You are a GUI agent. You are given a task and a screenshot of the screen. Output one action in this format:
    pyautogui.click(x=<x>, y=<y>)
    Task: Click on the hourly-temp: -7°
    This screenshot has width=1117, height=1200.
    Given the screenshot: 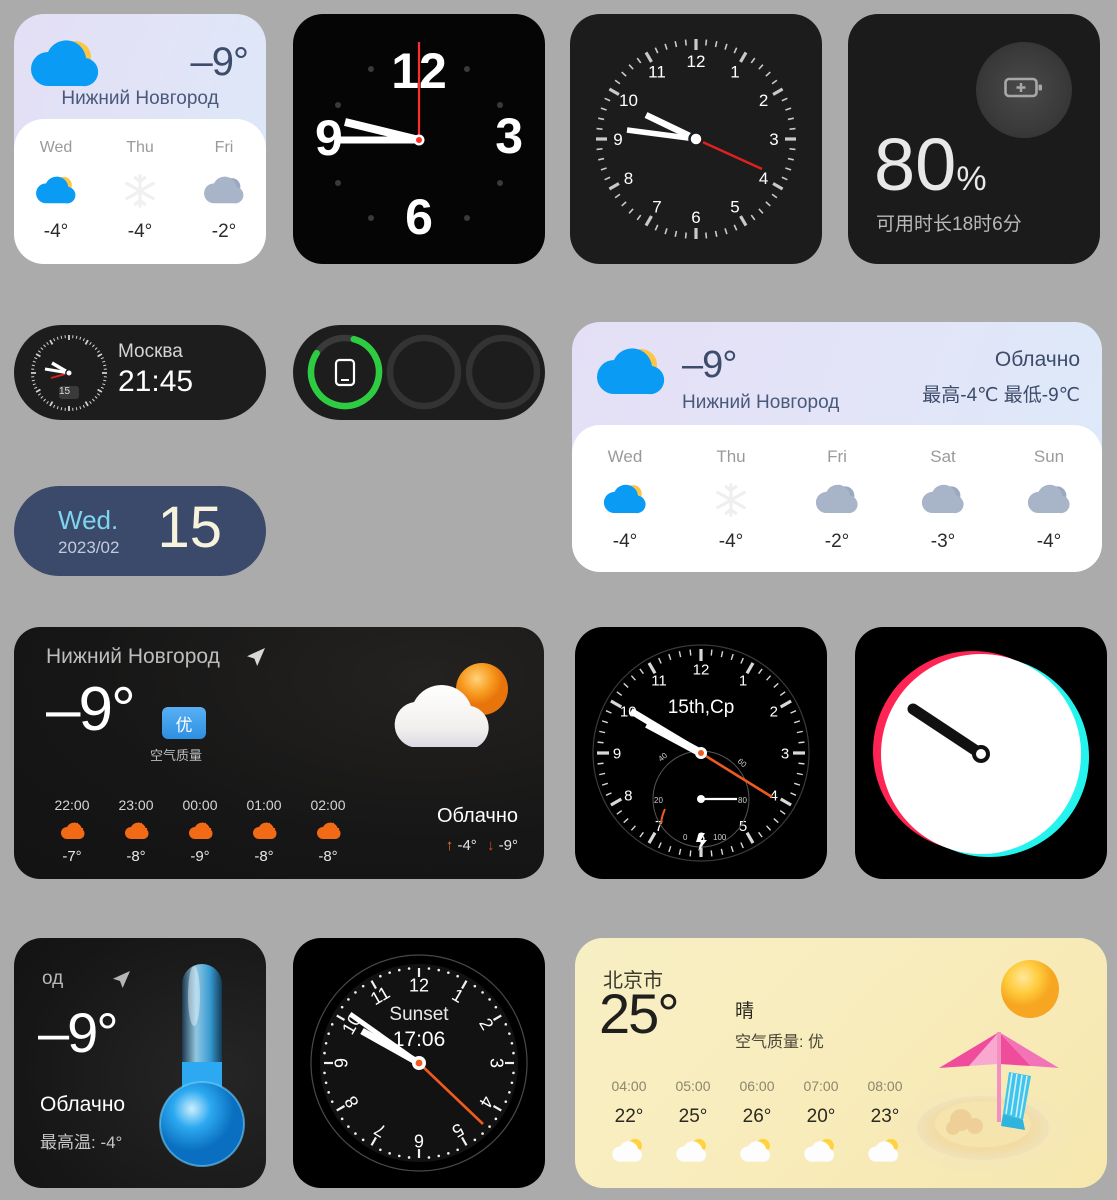 What is the action you would take?
    pyautogui.click(x=72, y=856)
    